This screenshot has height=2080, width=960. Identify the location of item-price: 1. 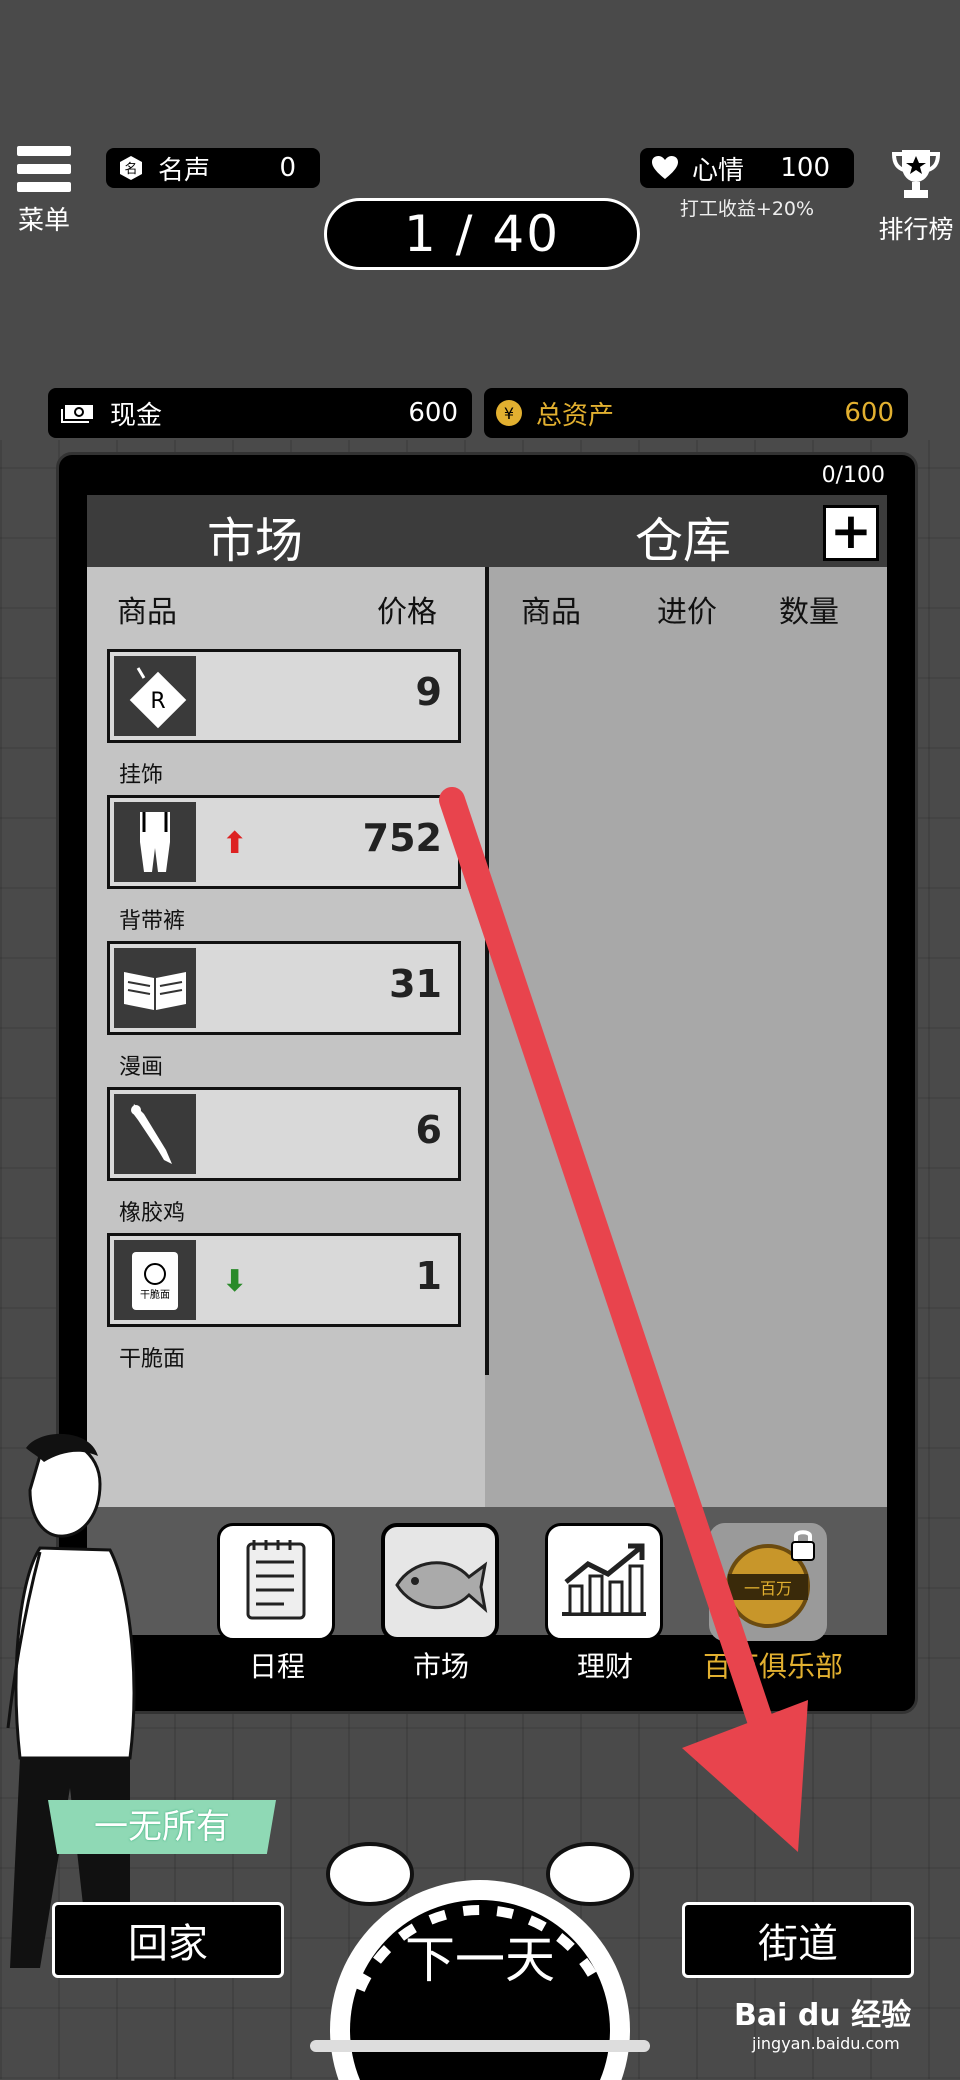
(428, 1276).